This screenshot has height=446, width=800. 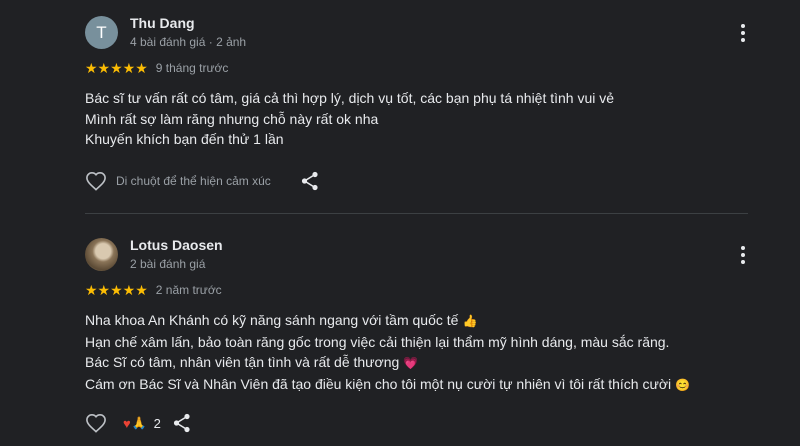 I want to click on review-time: 9 tháng trước, so click(x=192, y=68).